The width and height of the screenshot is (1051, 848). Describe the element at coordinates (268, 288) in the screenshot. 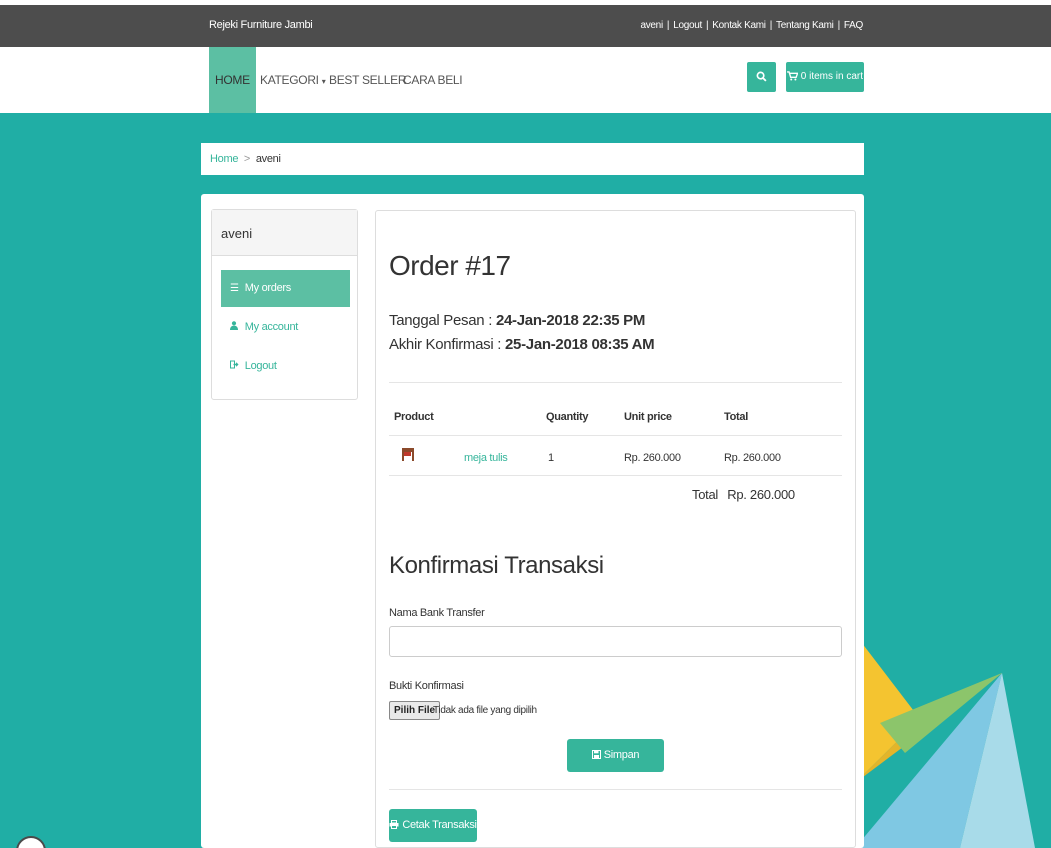

I see `sidebar-item-label: My orders` at that location.